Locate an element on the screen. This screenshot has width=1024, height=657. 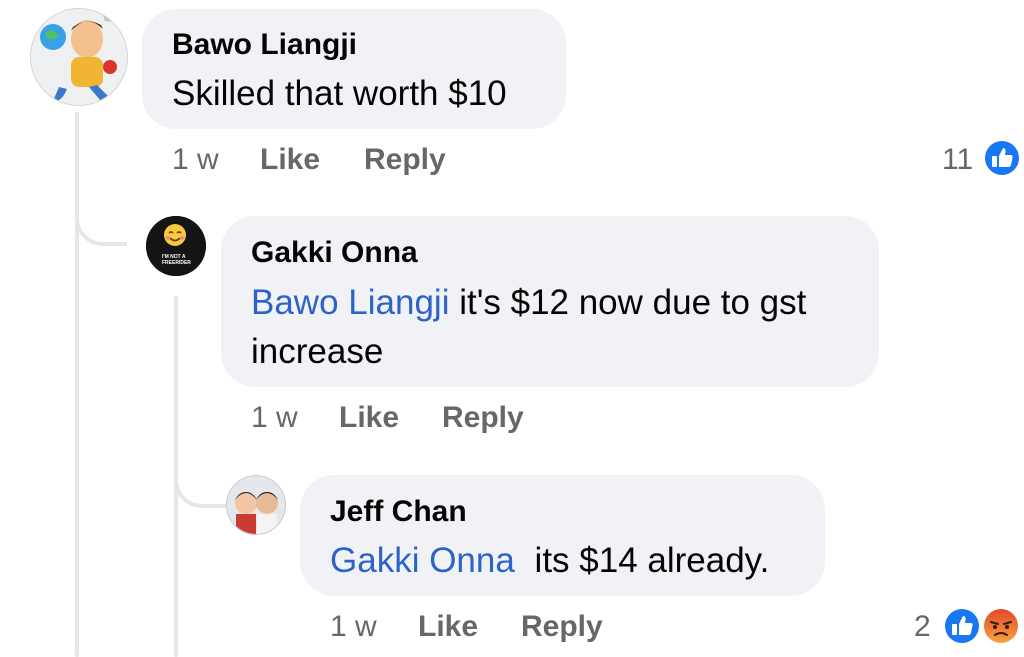
mention-link: Bawo Liangji is located at coordinates (350, 302).